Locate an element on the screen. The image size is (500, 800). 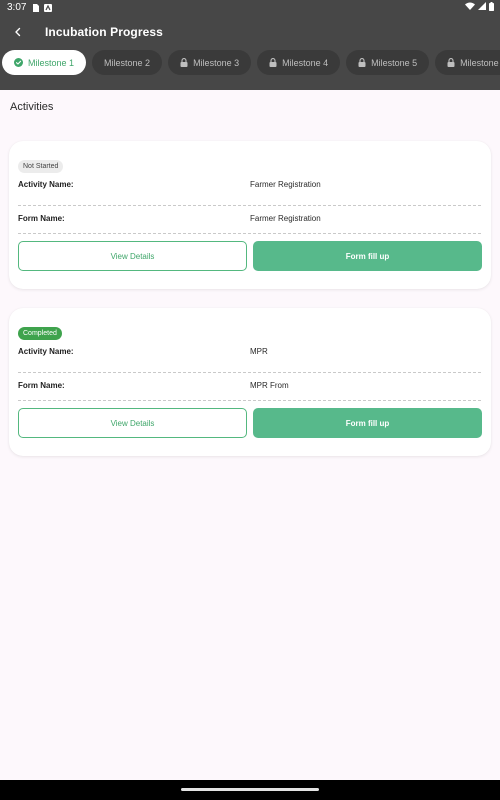
form-name-value: MPR From is located at coordinates (269, 385).